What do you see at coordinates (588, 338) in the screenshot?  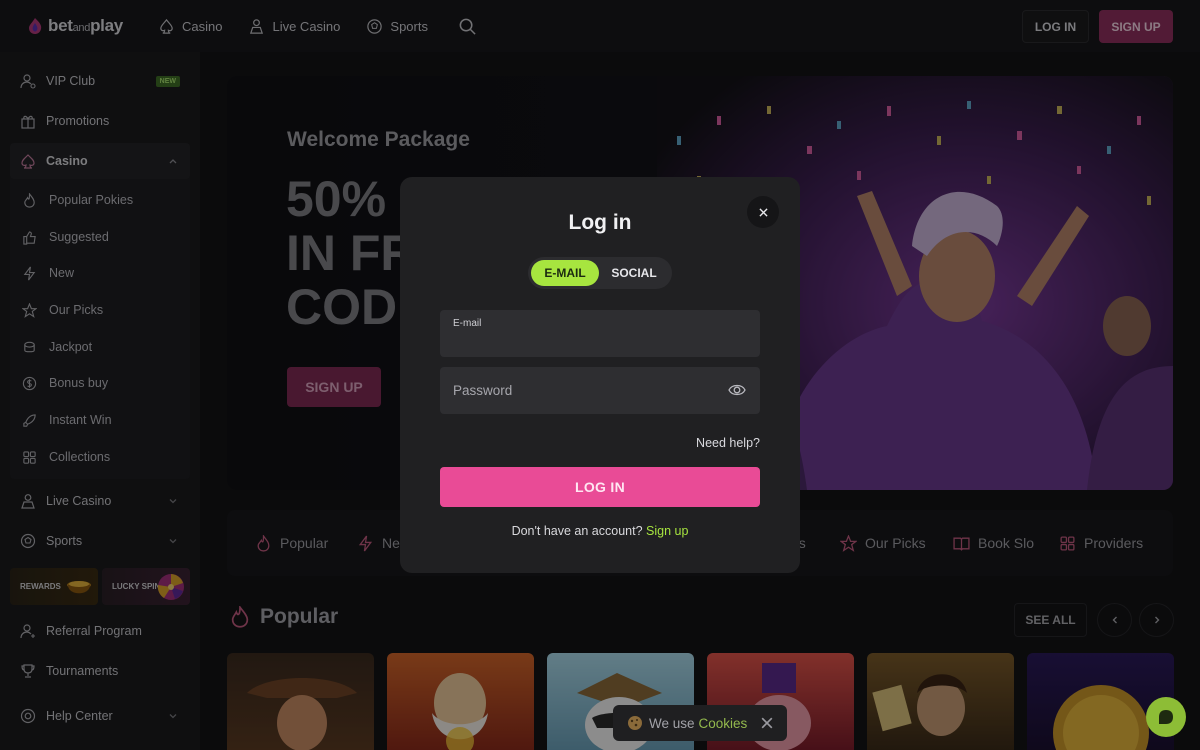 I see `email-input` at bounding box center [588, 338].